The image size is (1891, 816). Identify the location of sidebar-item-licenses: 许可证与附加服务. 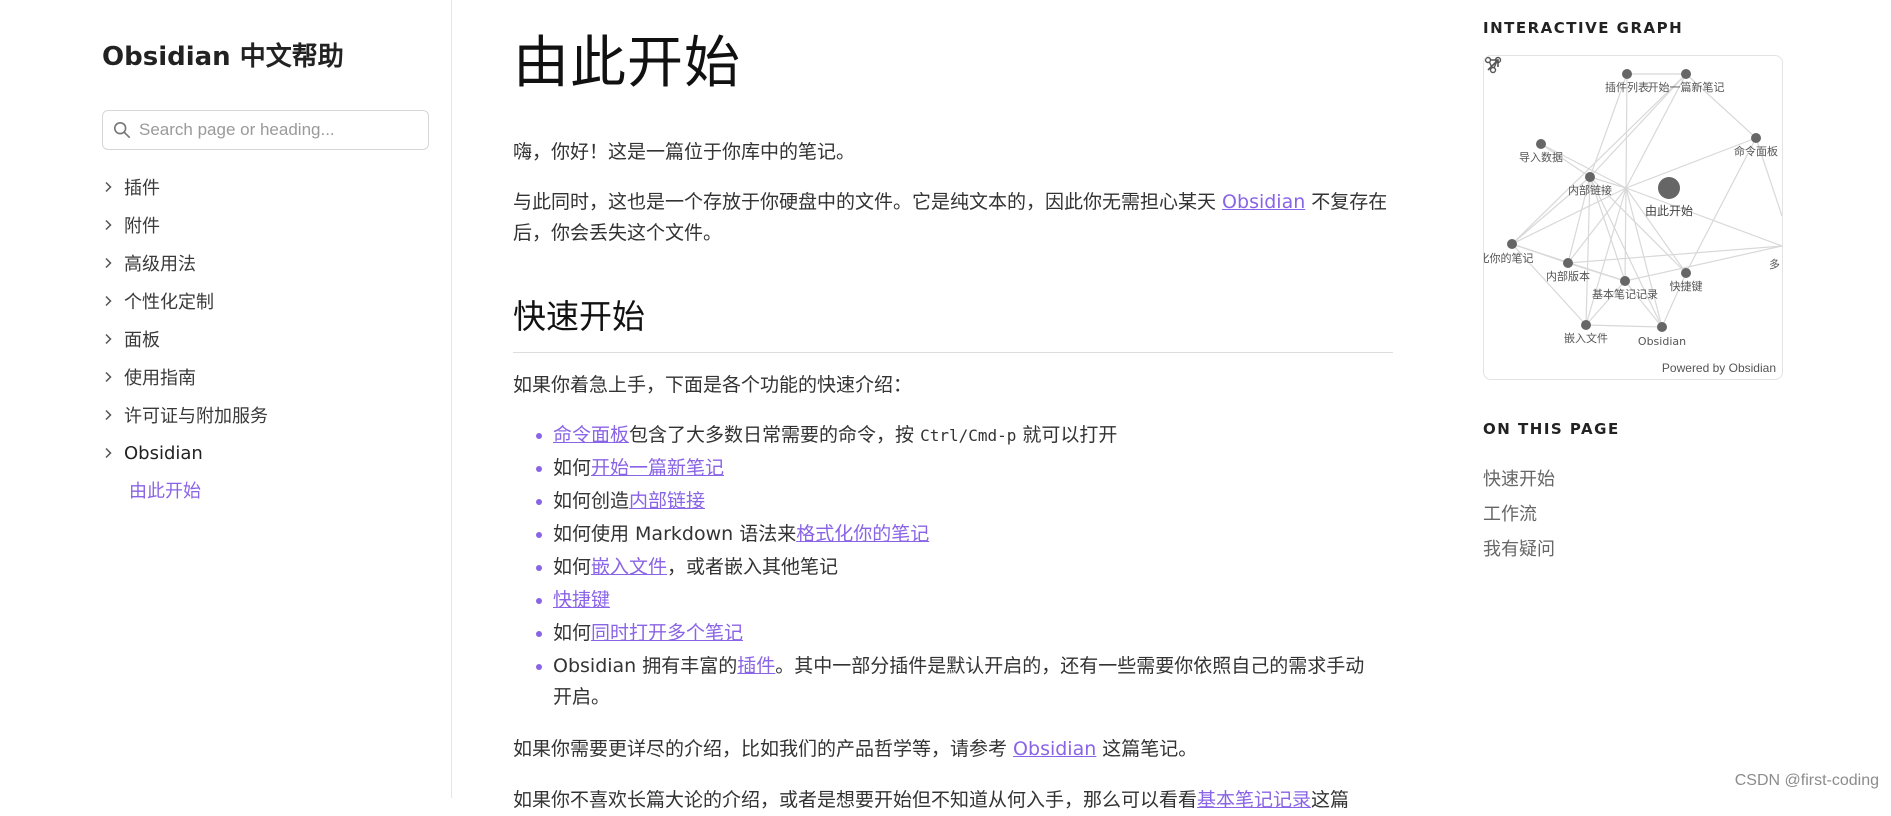
(185, 415).